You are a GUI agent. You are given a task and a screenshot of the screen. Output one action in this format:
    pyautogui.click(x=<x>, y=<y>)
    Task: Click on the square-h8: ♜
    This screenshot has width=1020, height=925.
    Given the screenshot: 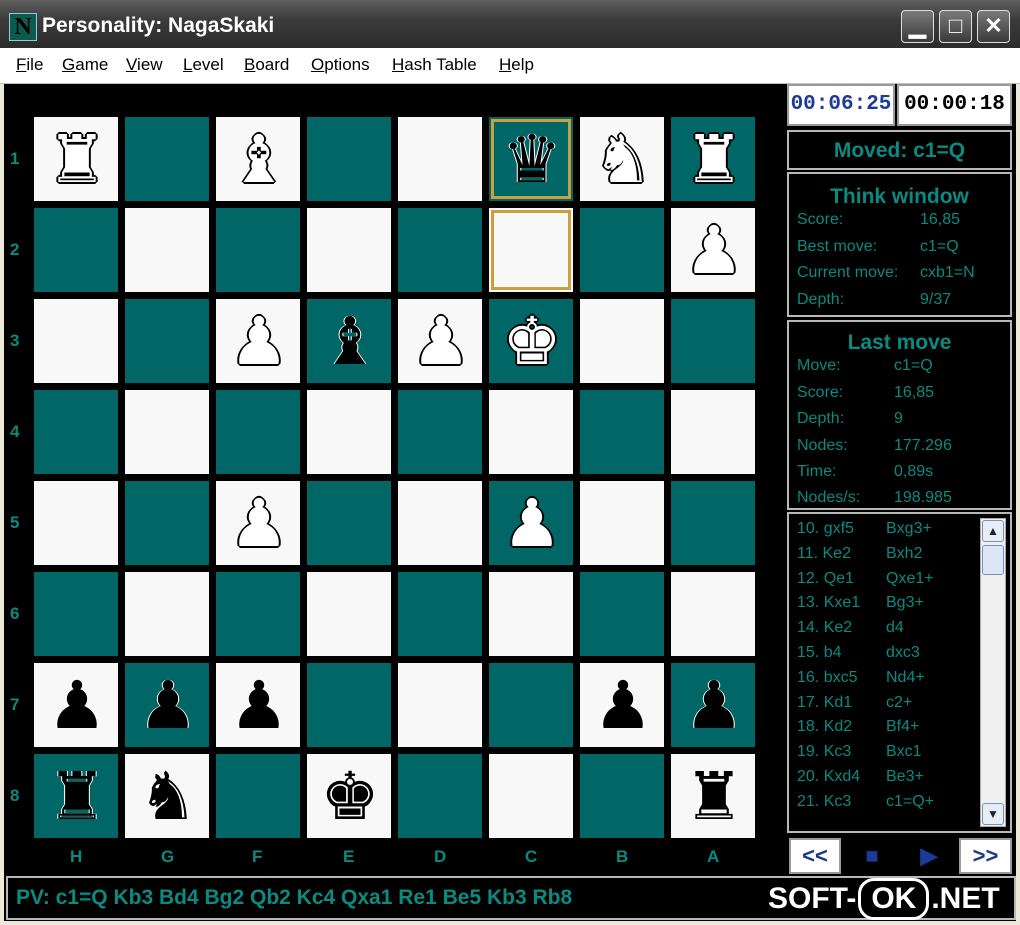 What is the action you would take?
    pyautogui.click(x=76, y=796)
    